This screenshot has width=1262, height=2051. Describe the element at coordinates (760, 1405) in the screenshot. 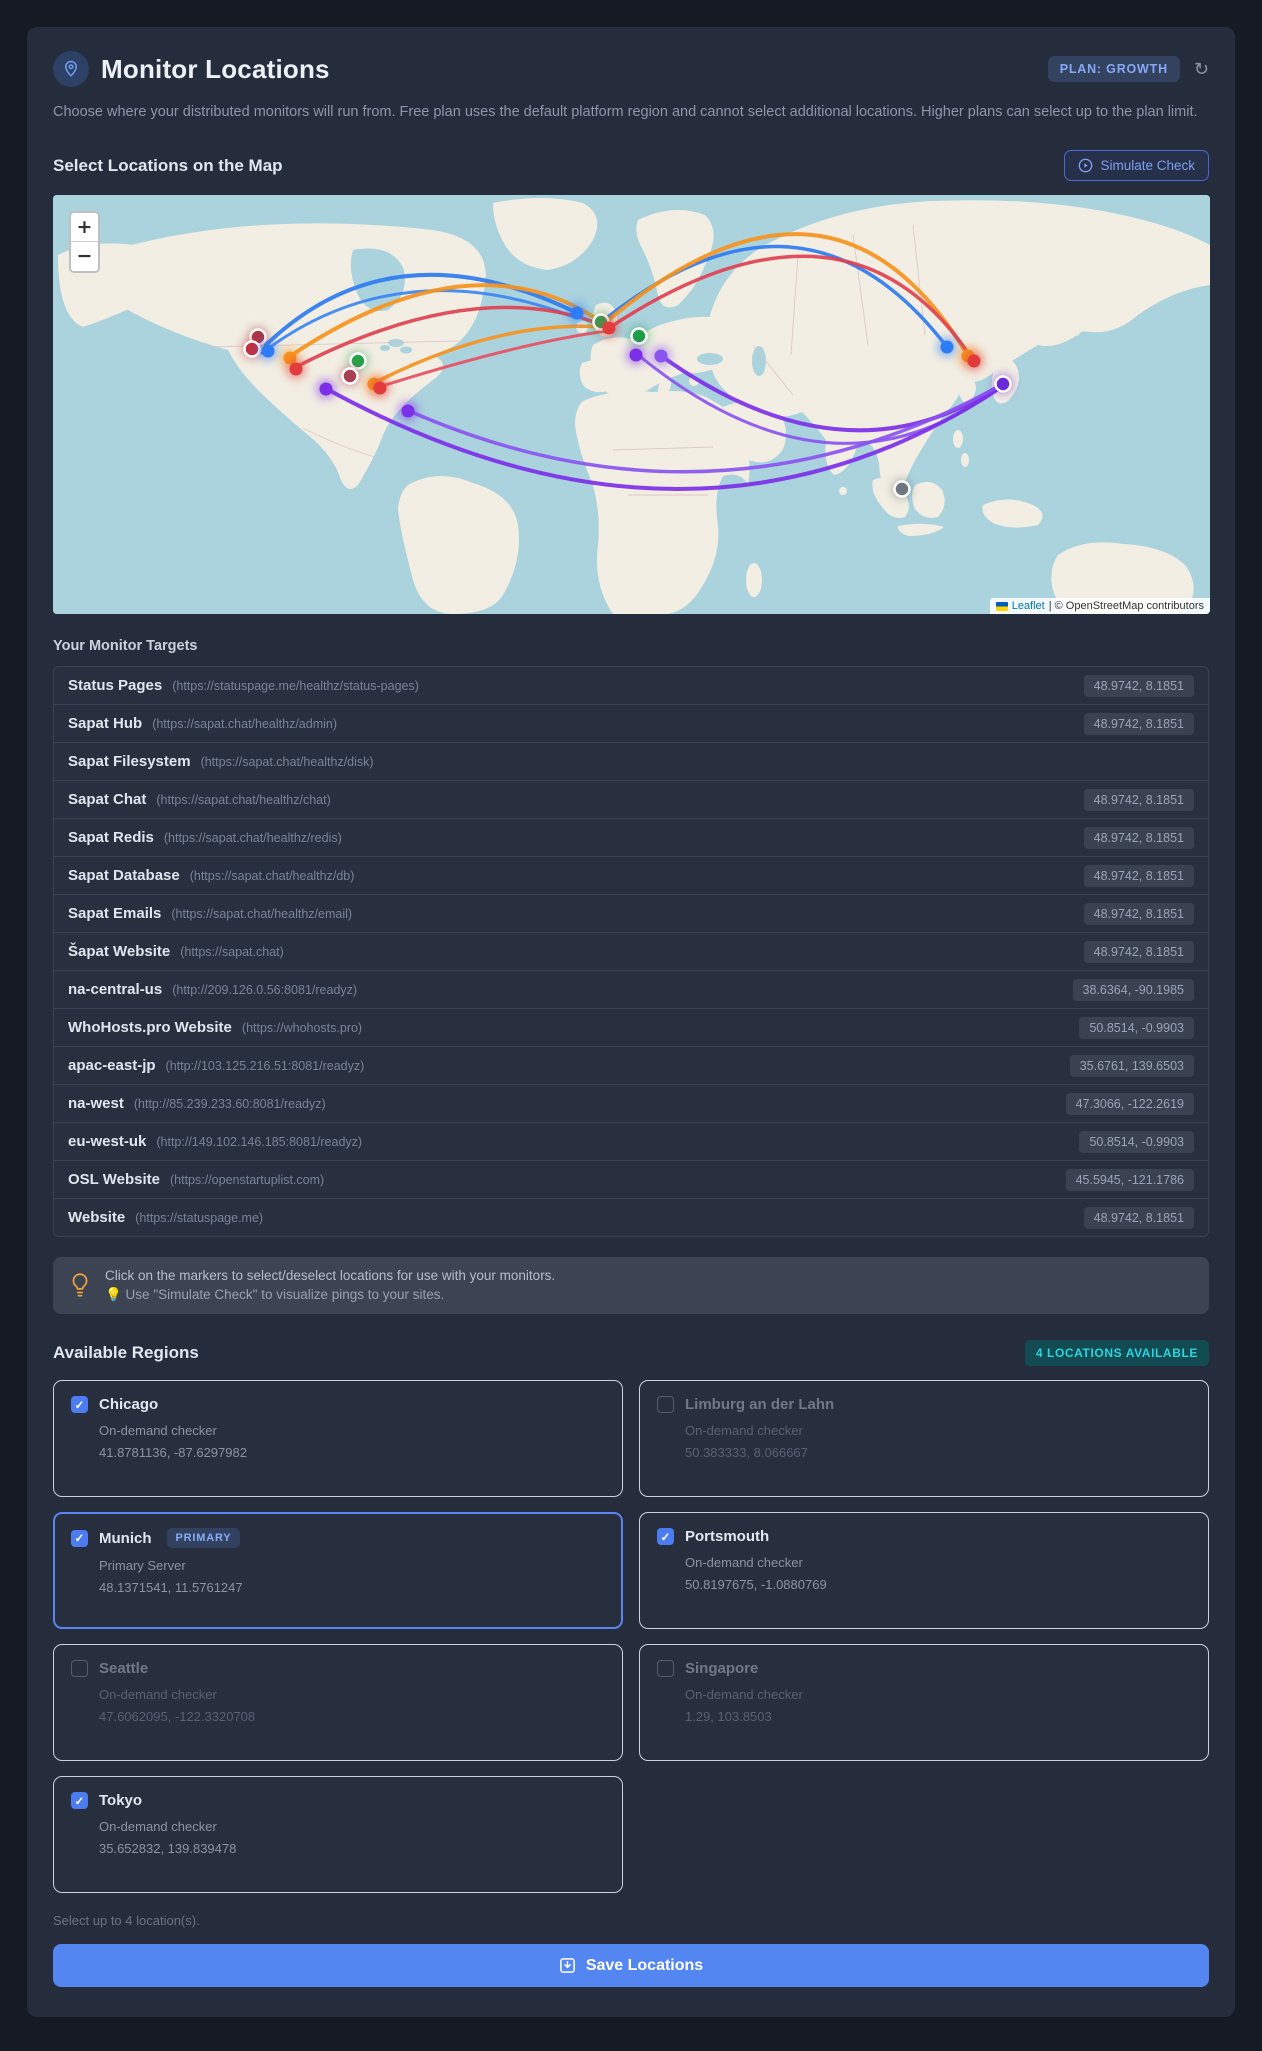

I see `region-name: Limburg an der Lahn` at that location.